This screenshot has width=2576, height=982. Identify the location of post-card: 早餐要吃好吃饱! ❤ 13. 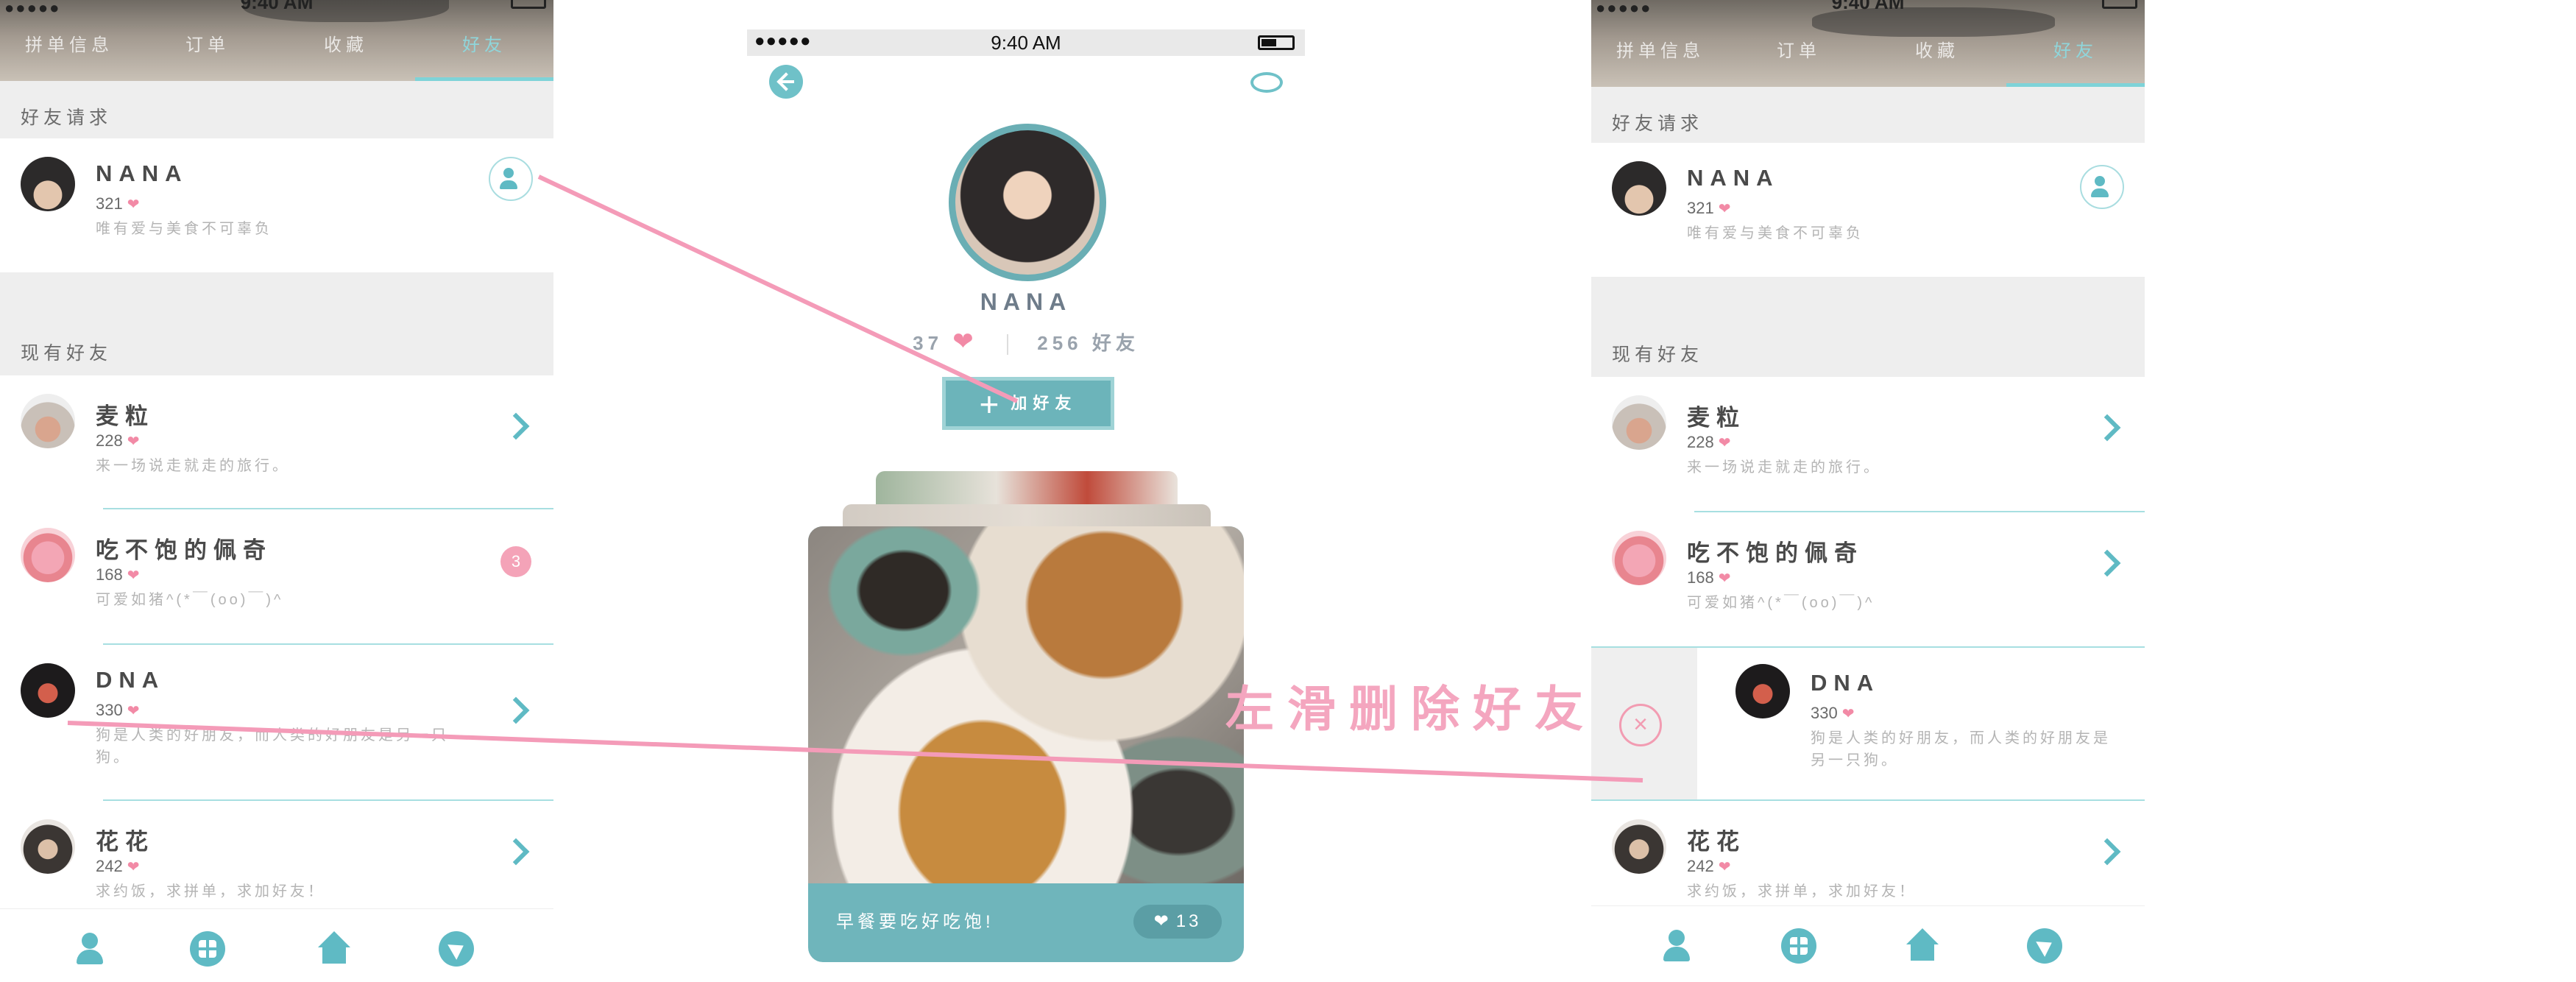
(1026, 744).